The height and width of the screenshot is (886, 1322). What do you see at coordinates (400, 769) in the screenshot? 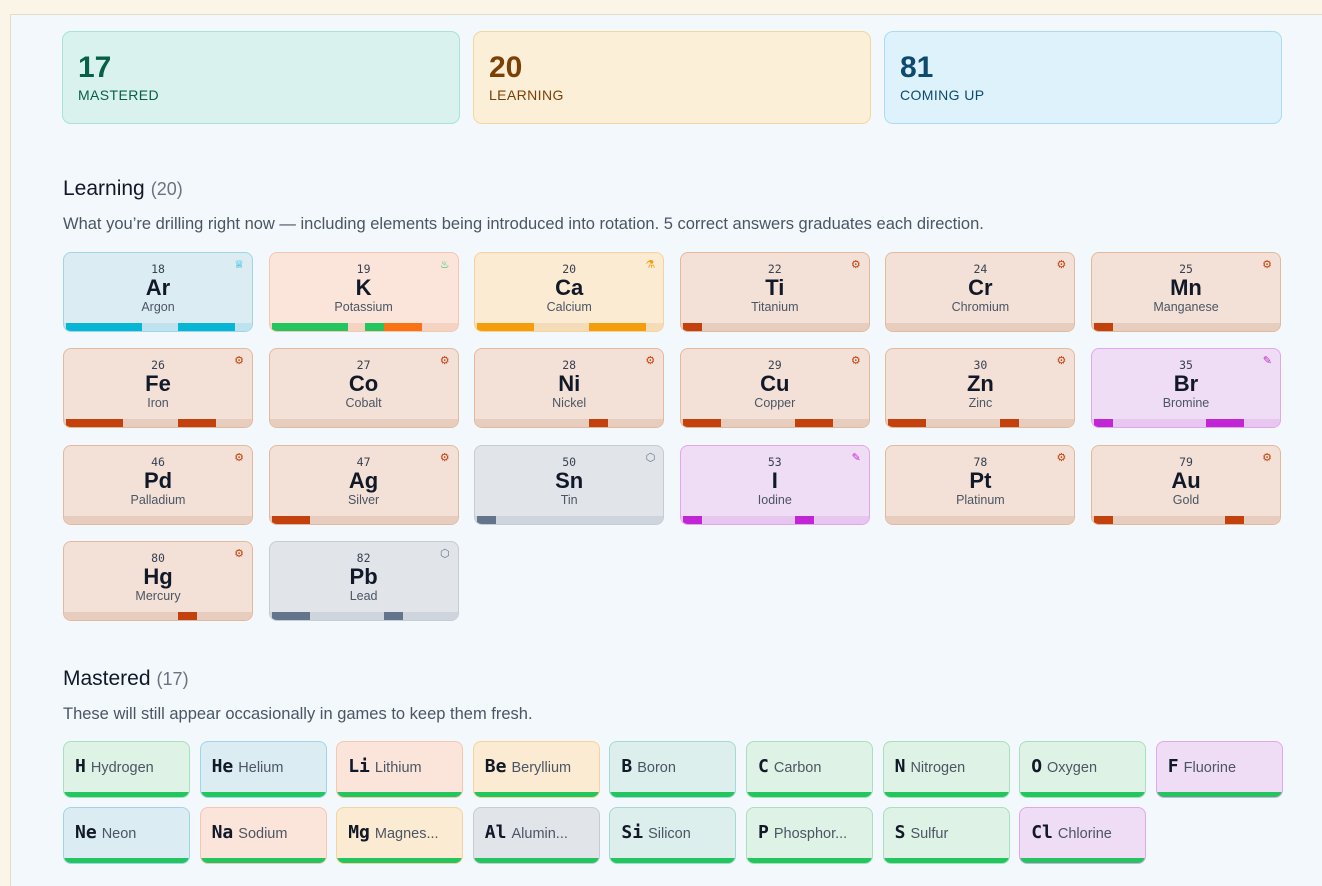
I see `mastered-chip-li: Li Lithium` at bounding box center [400, 769].